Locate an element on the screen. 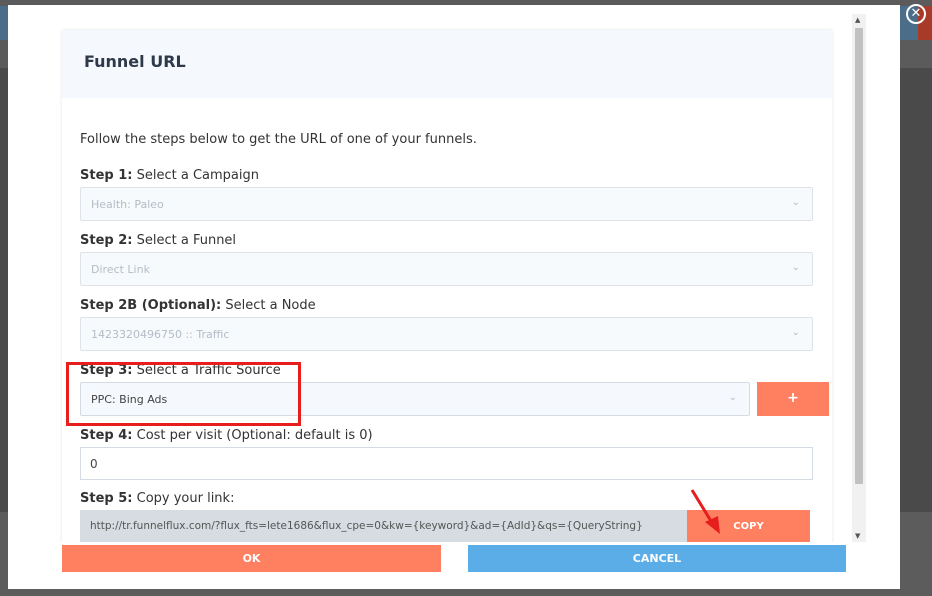 Image resolution: width=932 pixels, height=596 pixels. scroll-up-icon: ▲ is located at coordinates (857, 20).